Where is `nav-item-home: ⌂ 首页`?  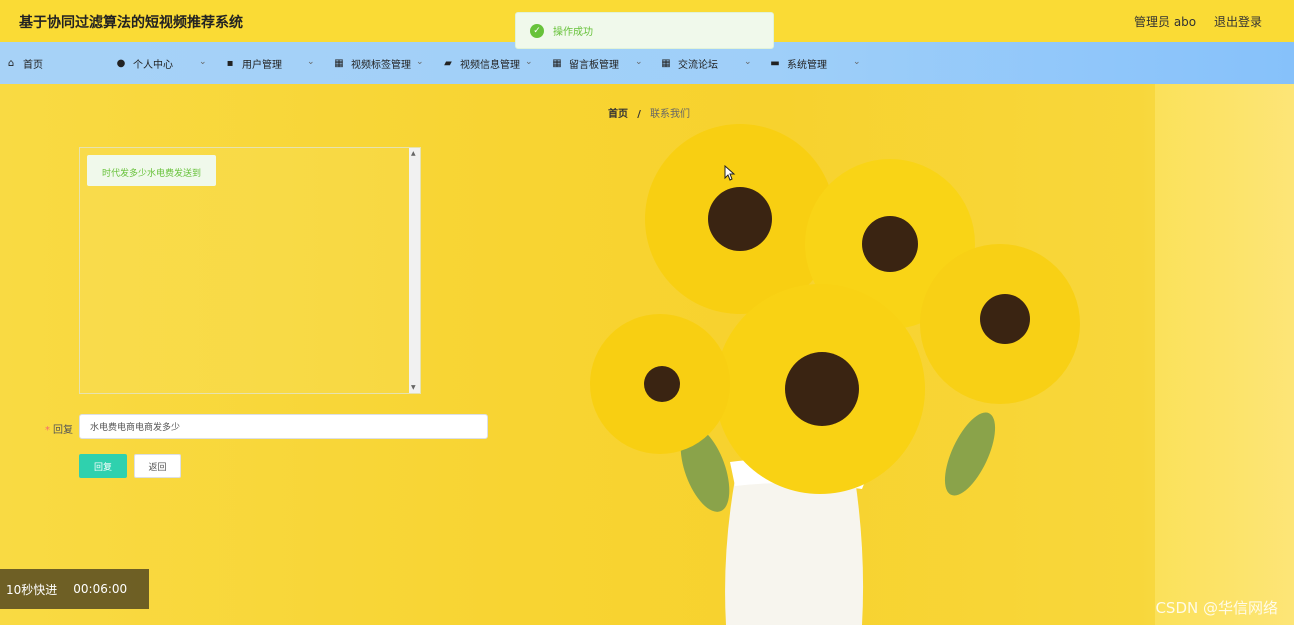
nav-item-home: ⌂ 首页 is located at coordinates (24, 63).